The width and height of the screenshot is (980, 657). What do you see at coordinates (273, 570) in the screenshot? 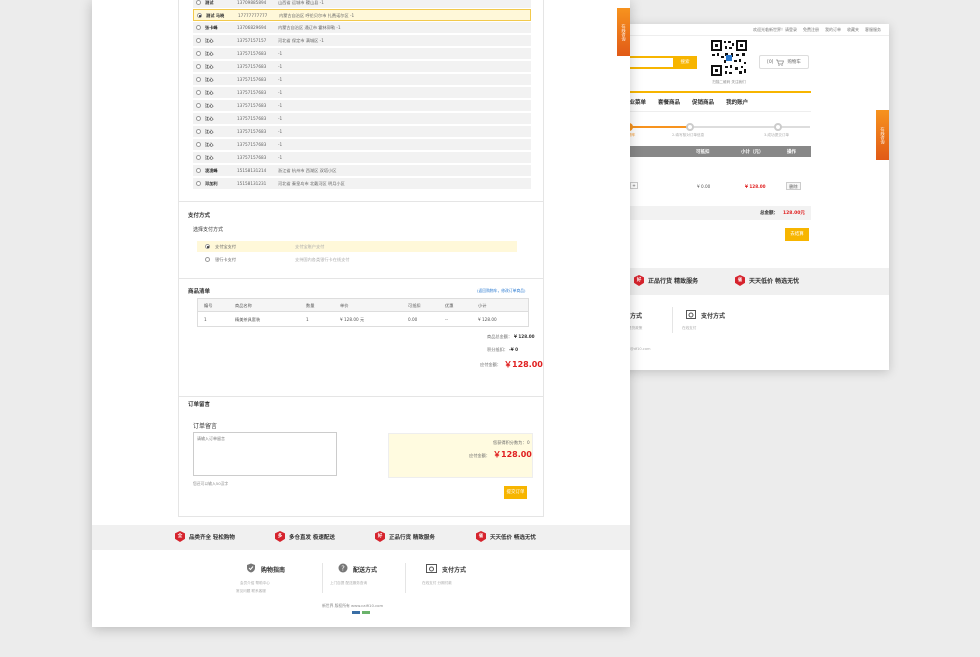
I see `footer-title: 购物指南` at bounding box center [273, 570].